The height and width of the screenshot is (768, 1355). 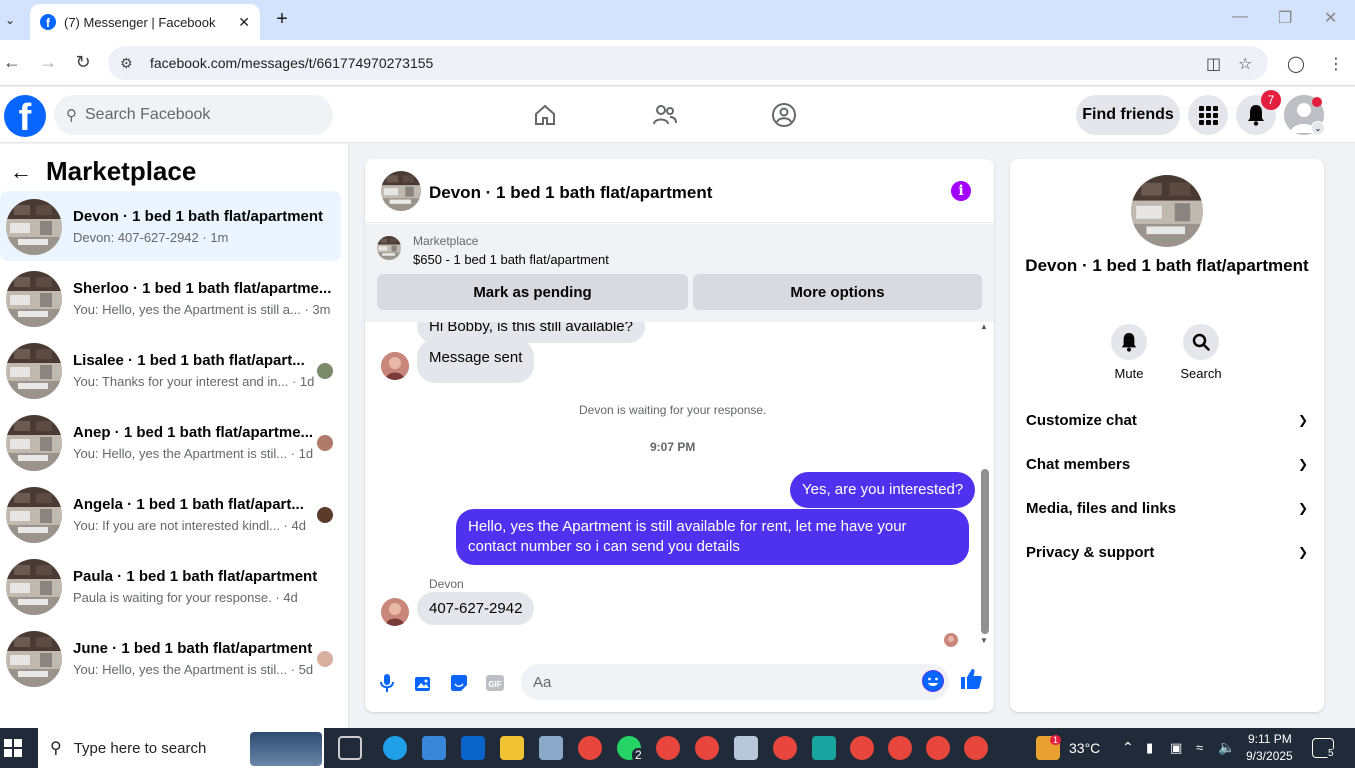 I want to click on mute-button: Mute, so click(x=1129, y=352).